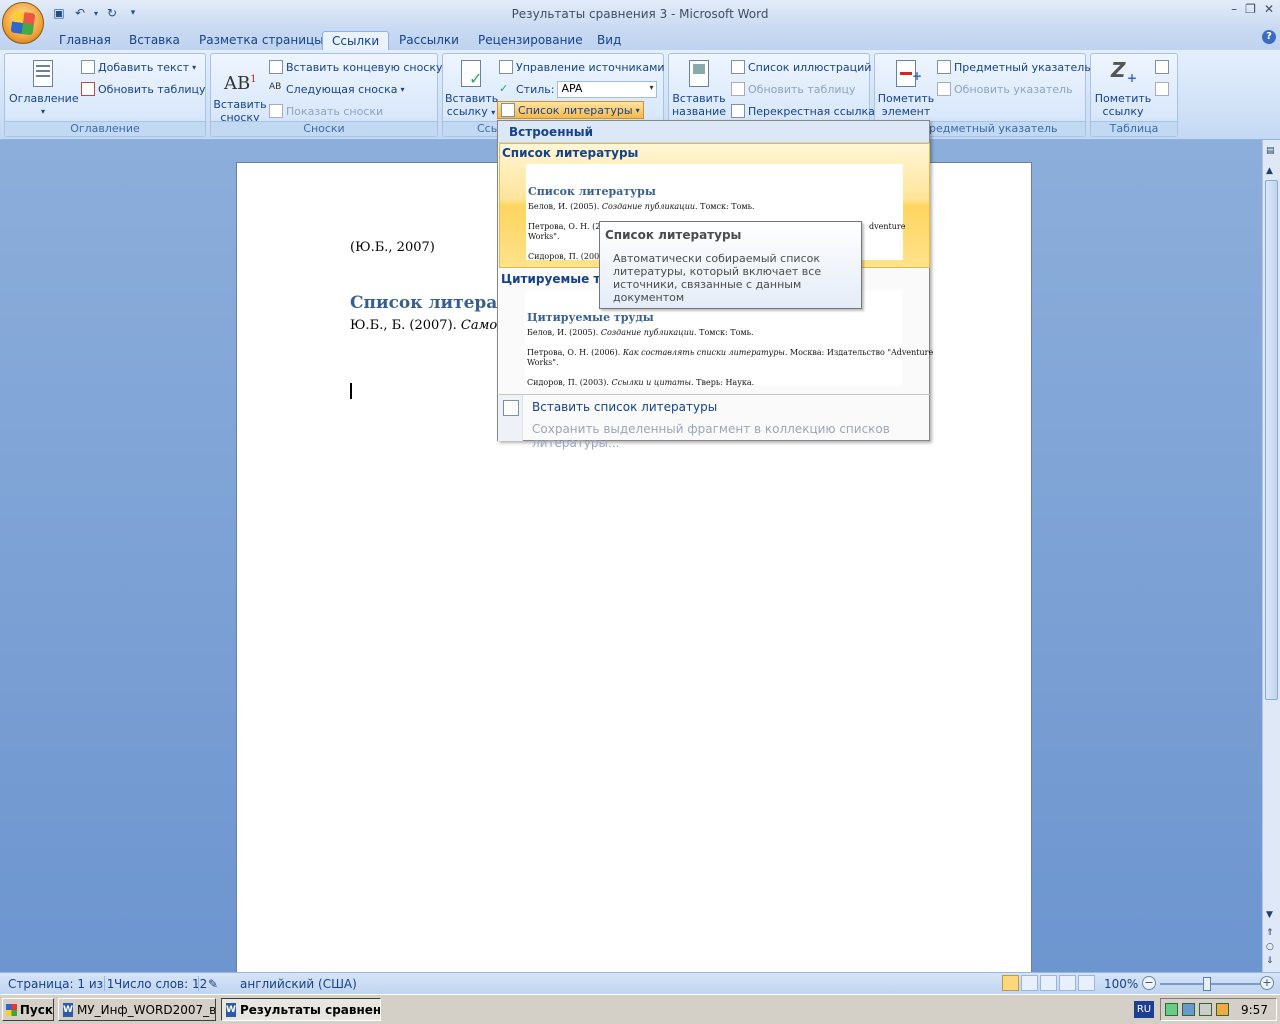 The image size is (1280, 1024). What do you see at coordinates (1149, 983) in the screenshot?
I see `zoom-out-icon: −` at bounding box center [1149, 983].